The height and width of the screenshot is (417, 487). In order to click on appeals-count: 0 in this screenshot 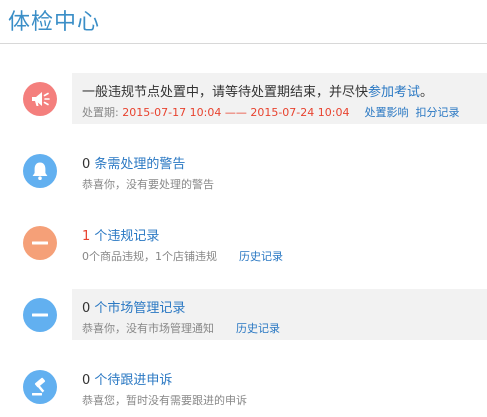, I will do `click(86, 380)`.